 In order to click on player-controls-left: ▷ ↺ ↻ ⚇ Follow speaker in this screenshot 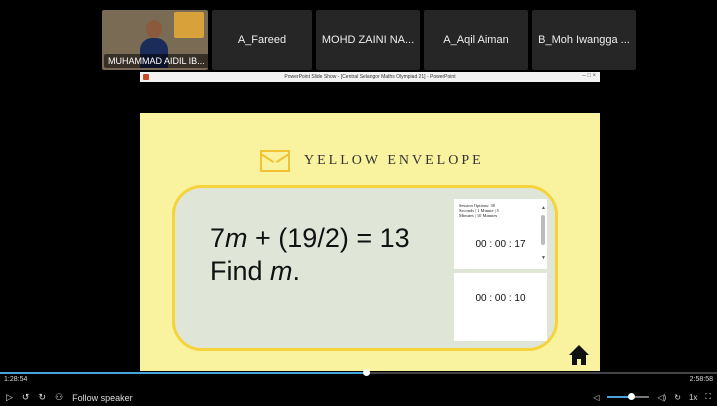, I will do `click(69, 397)`.